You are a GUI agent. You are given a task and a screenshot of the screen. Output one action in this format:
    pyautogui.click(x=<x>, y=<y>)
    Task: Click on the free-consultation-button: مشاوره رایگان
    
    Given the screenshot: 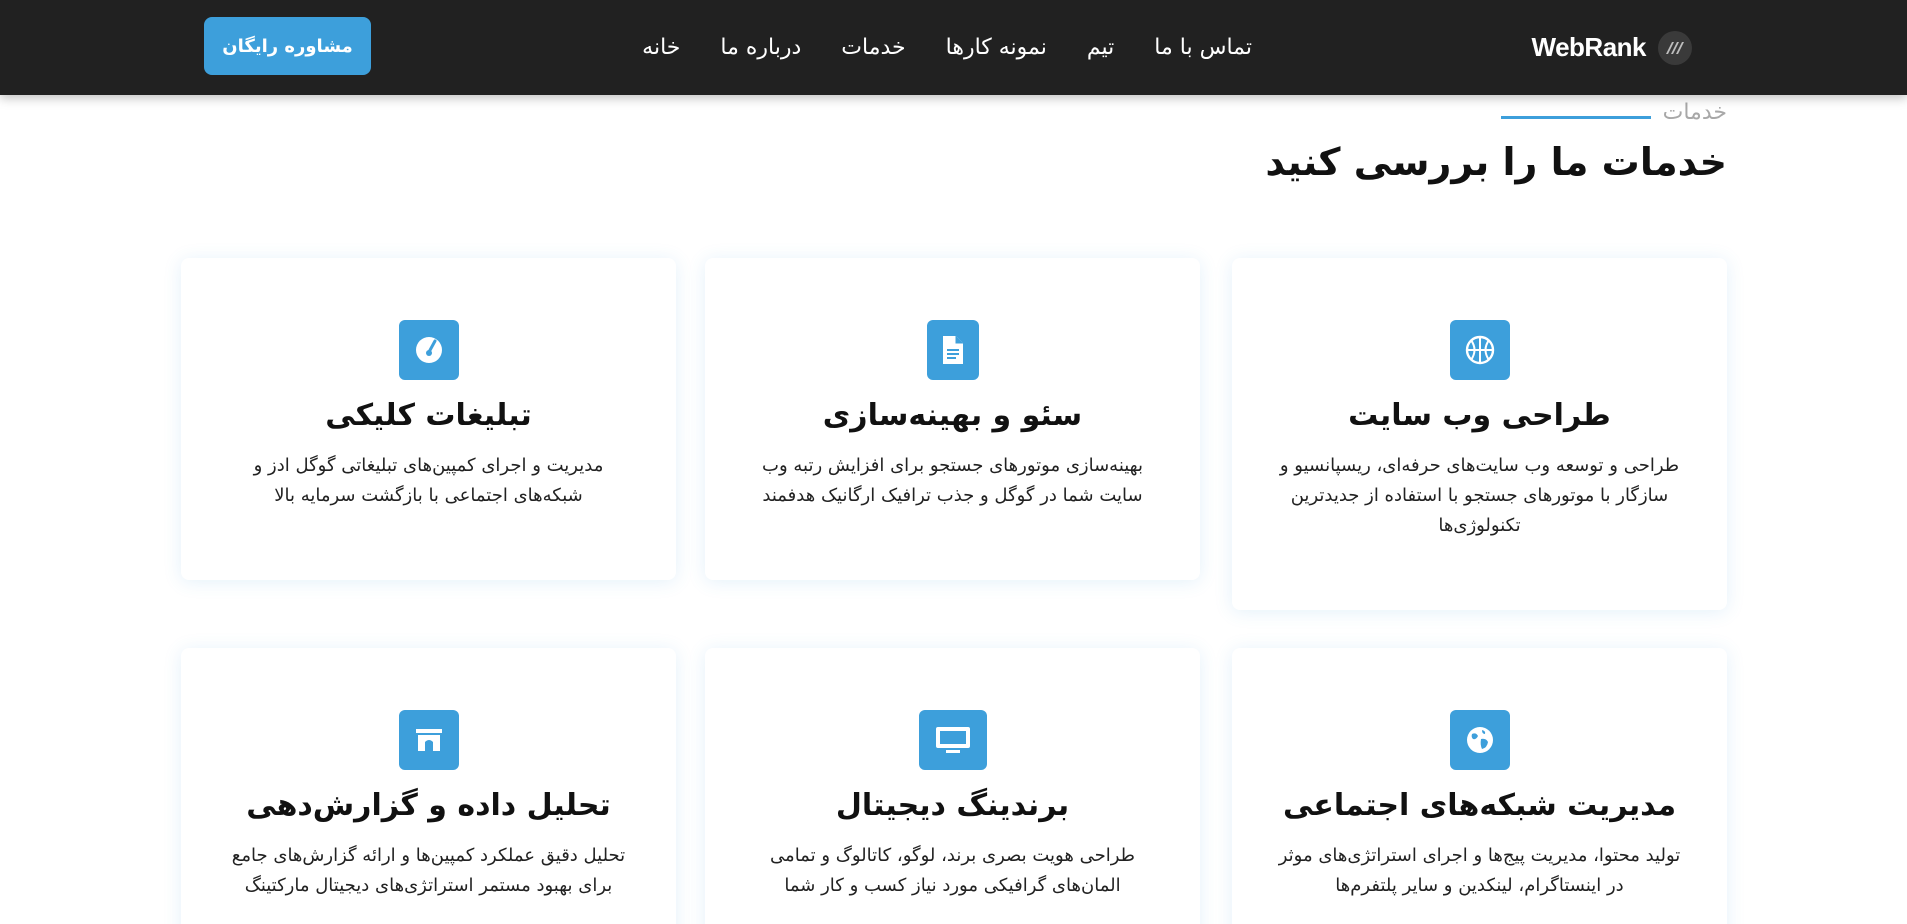 What is the action you would take?
    pyautogui.click(x=287, y=46)
    